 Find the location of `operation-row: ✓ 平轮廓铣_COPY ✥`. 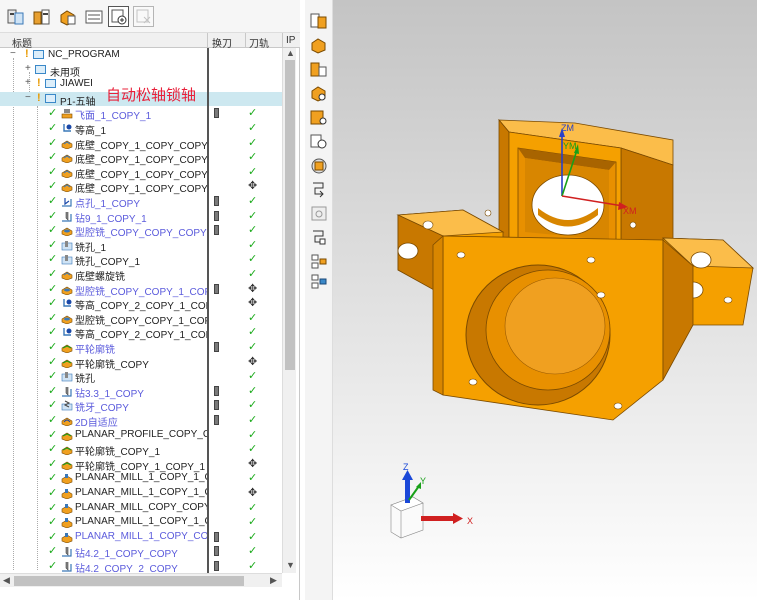

operation-row: ✓ 平轮廓铣_COPY ✥ is located at coordinates (141, 363).